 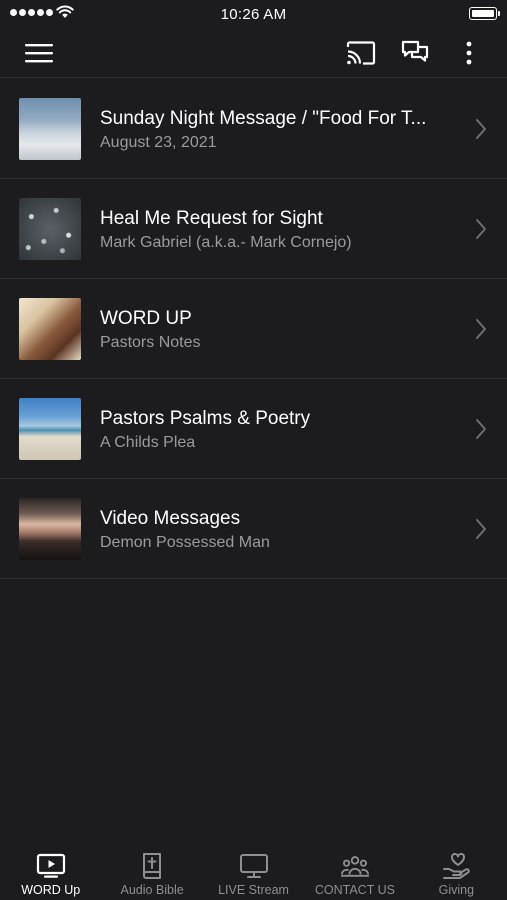 I want to click on tab-label: CONTACT US, so click(x=354, y=890).